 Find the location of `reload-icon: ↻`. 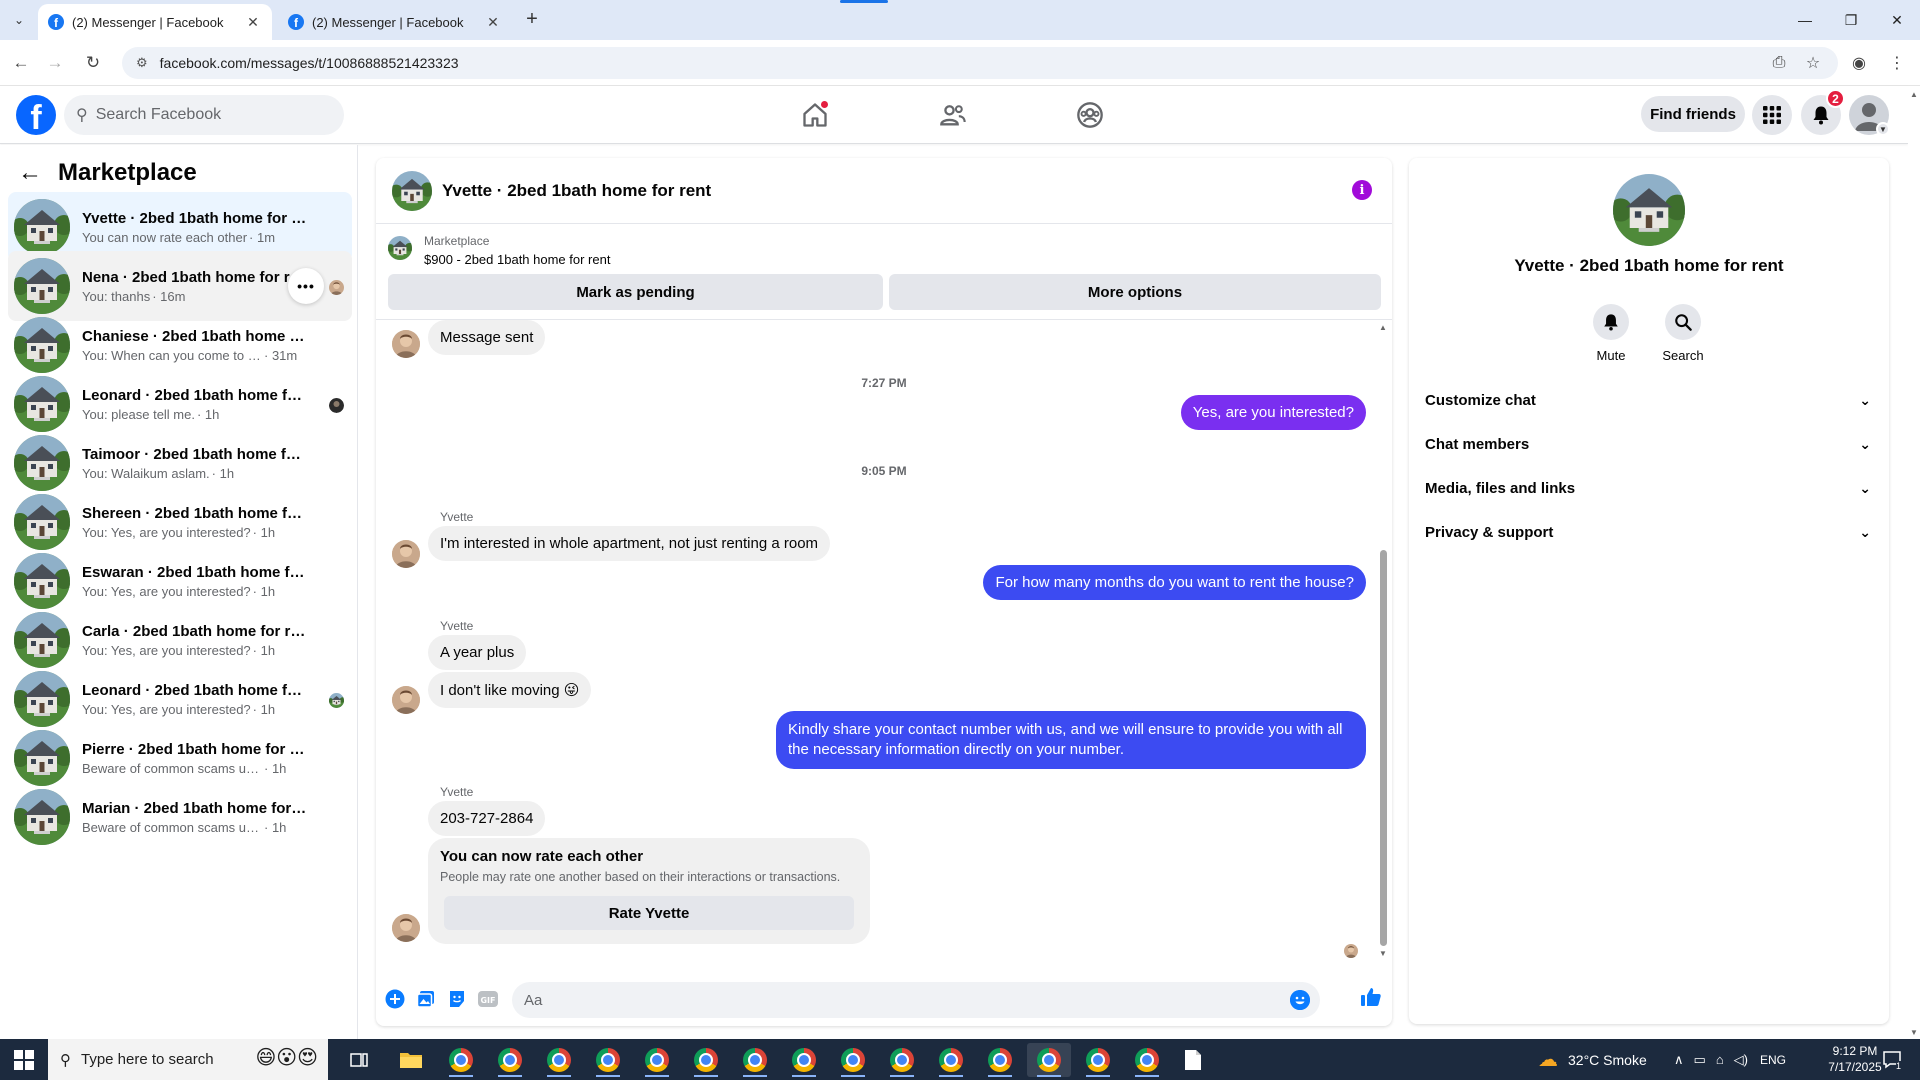

reload-icon: ↻ is located at coordinates (93, 63).